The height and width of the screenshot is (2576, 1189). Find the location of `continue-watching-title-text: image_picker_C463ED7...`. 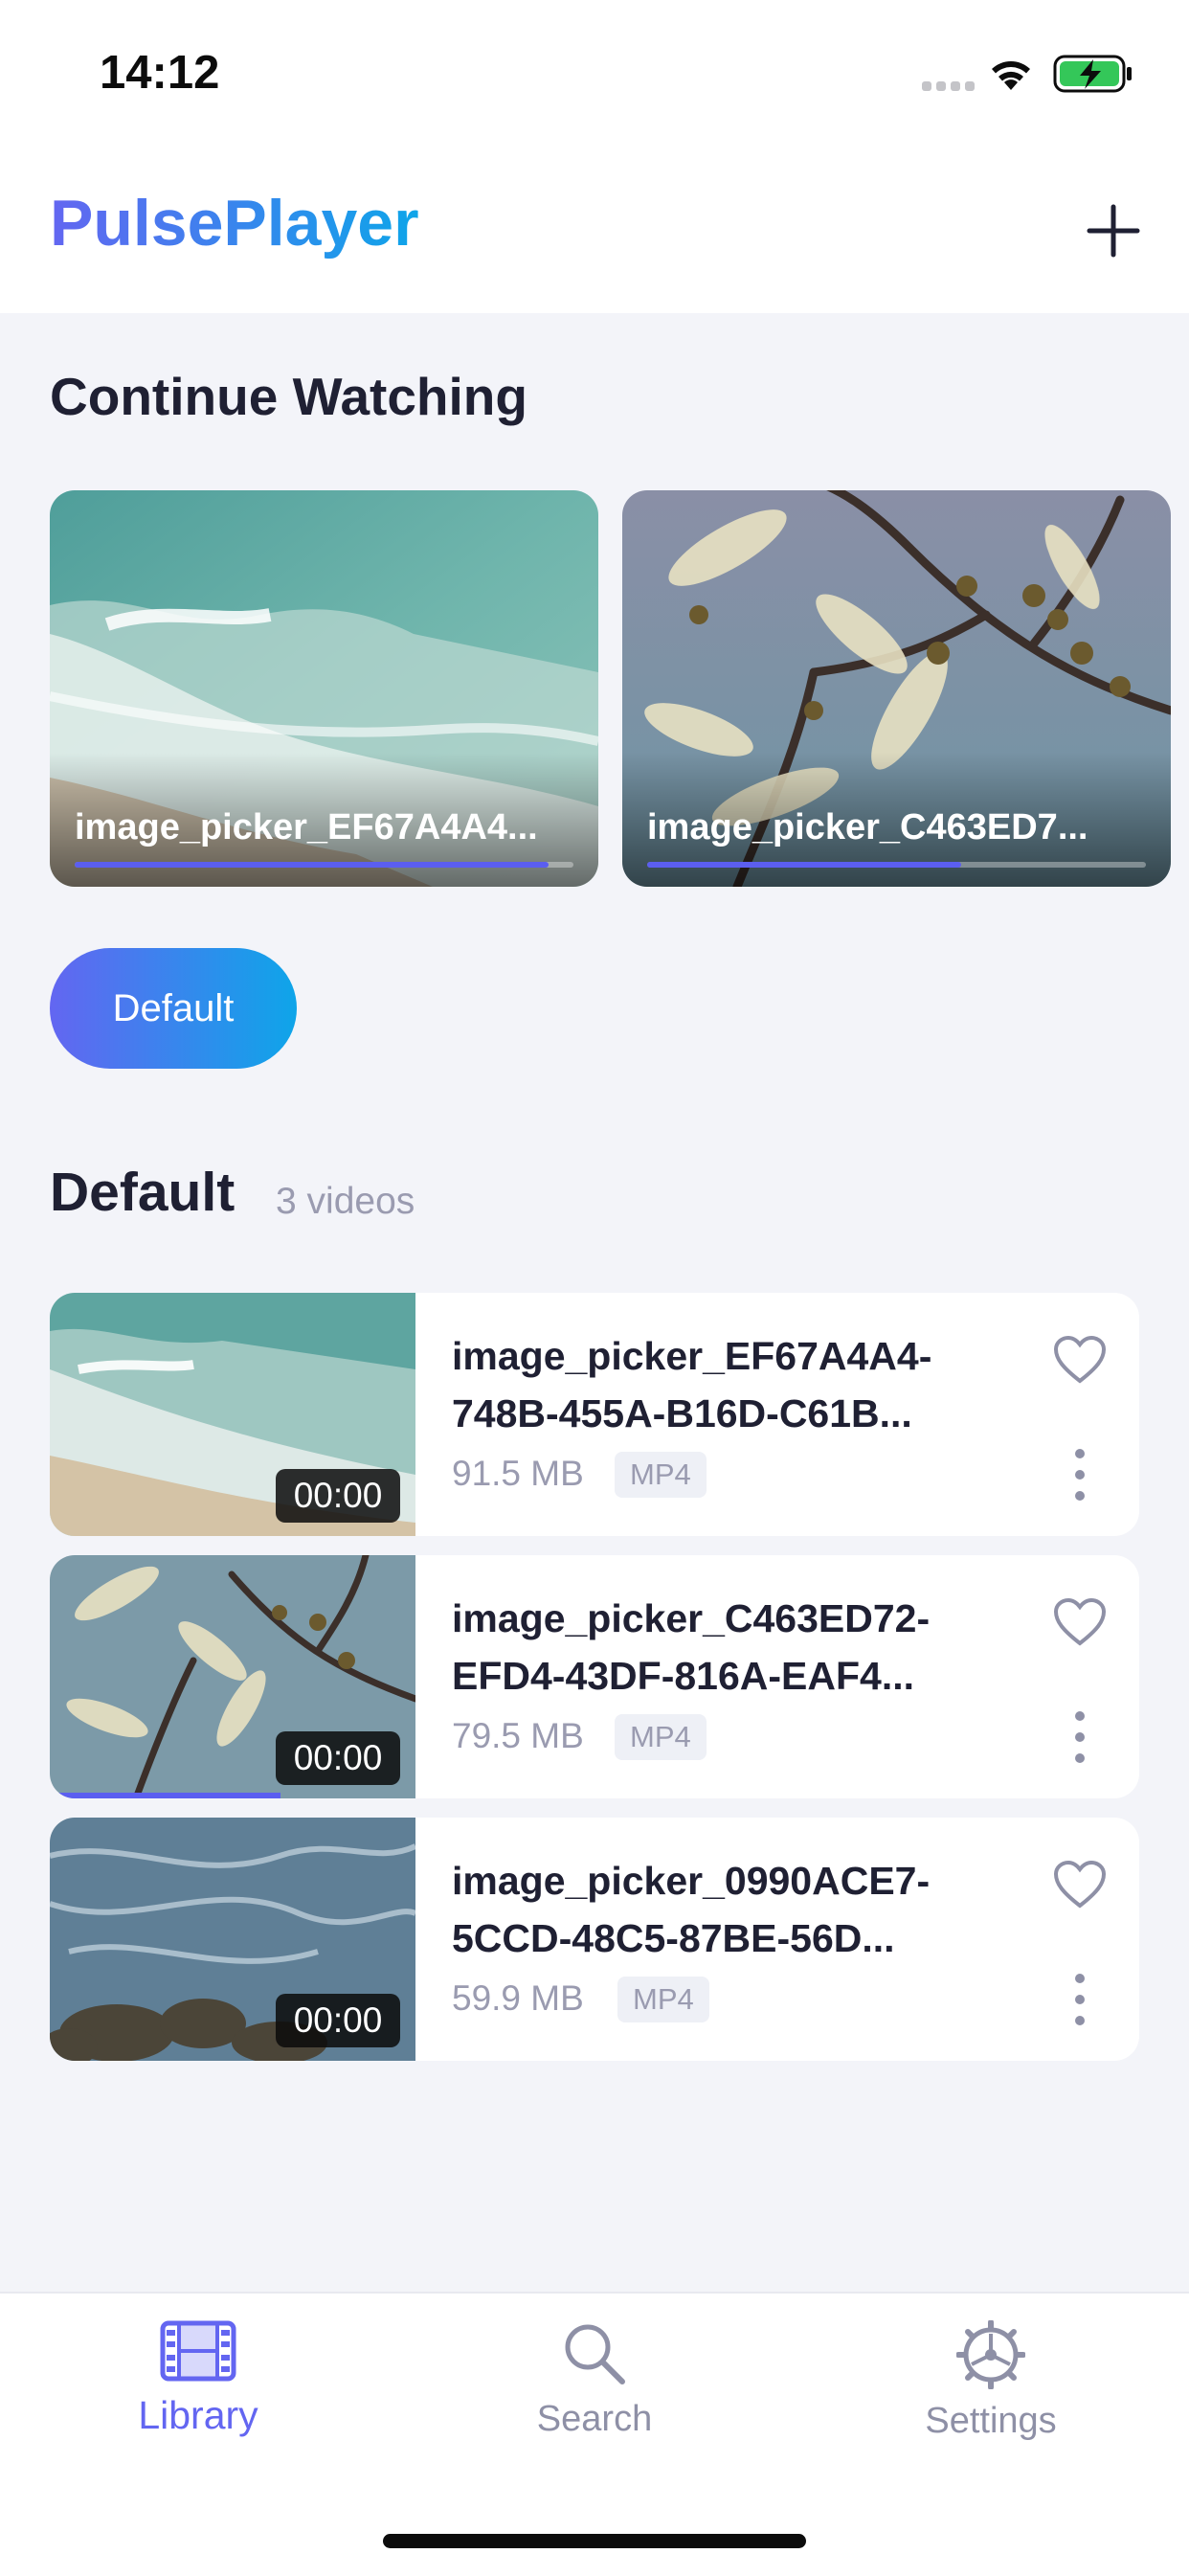

continue-watching-title-text: image_picker_C463ED7... is located at coordinates (867, 827).